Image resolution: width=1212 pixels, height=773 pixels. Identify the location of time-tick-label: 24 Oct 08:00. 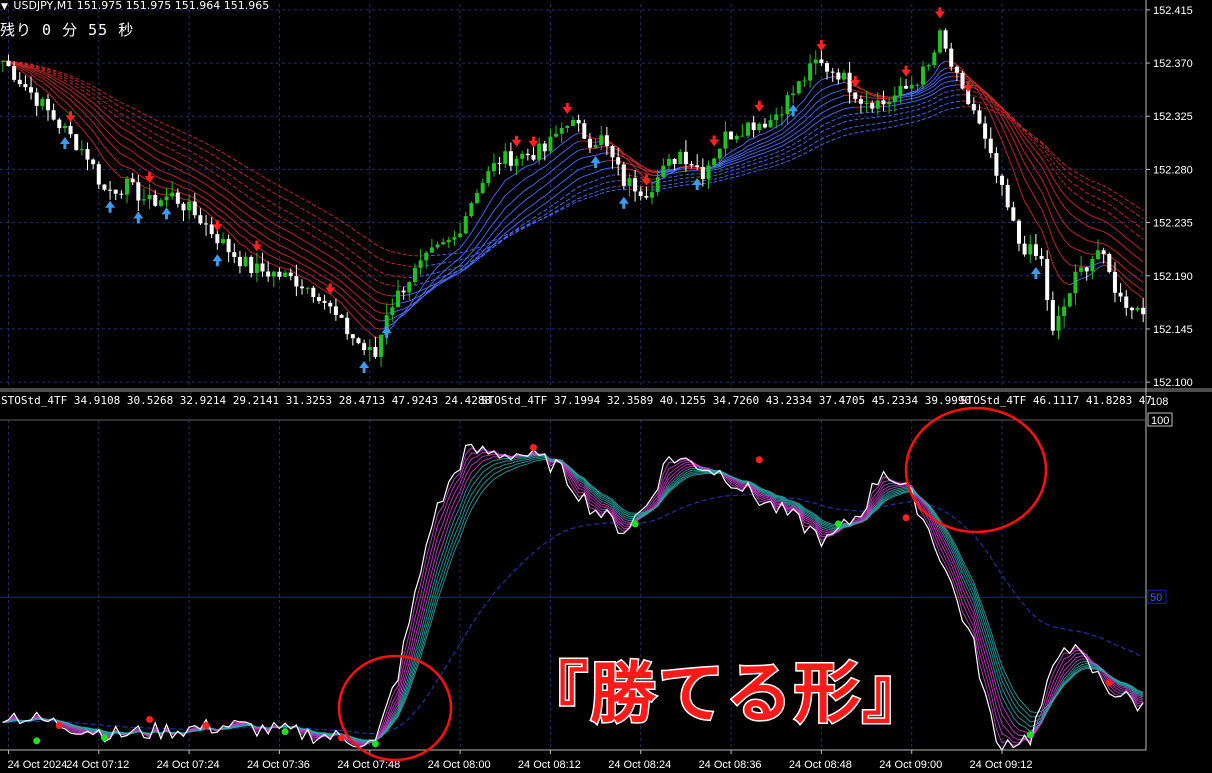
(459, 765).